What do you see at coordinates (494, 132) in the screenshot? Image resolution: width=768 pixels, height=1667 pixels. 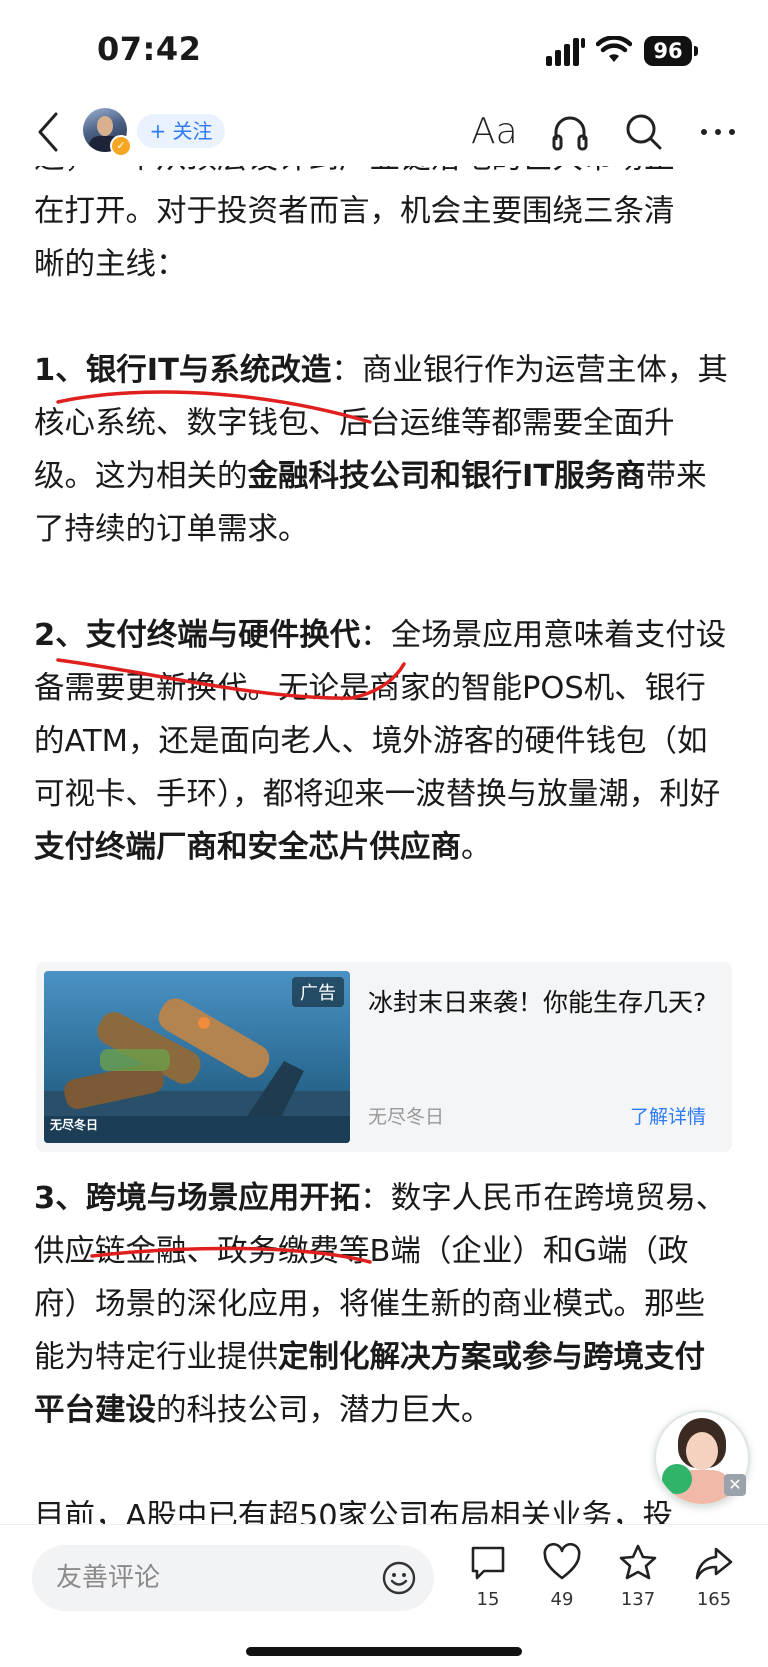 I see `font-size-button: Aa` at bounding box center [494, 132].